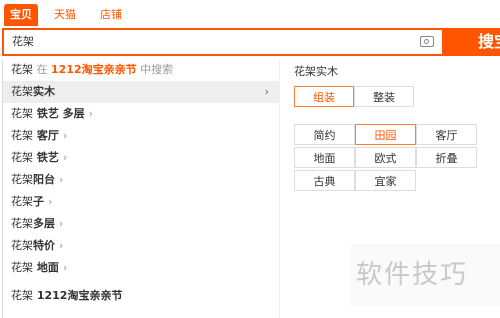 The width and height of the screenshot is (500, 318). Describe the element at coordinates (324, 134) in the screenshot. I see `style-option-simple: 简约` at that location.